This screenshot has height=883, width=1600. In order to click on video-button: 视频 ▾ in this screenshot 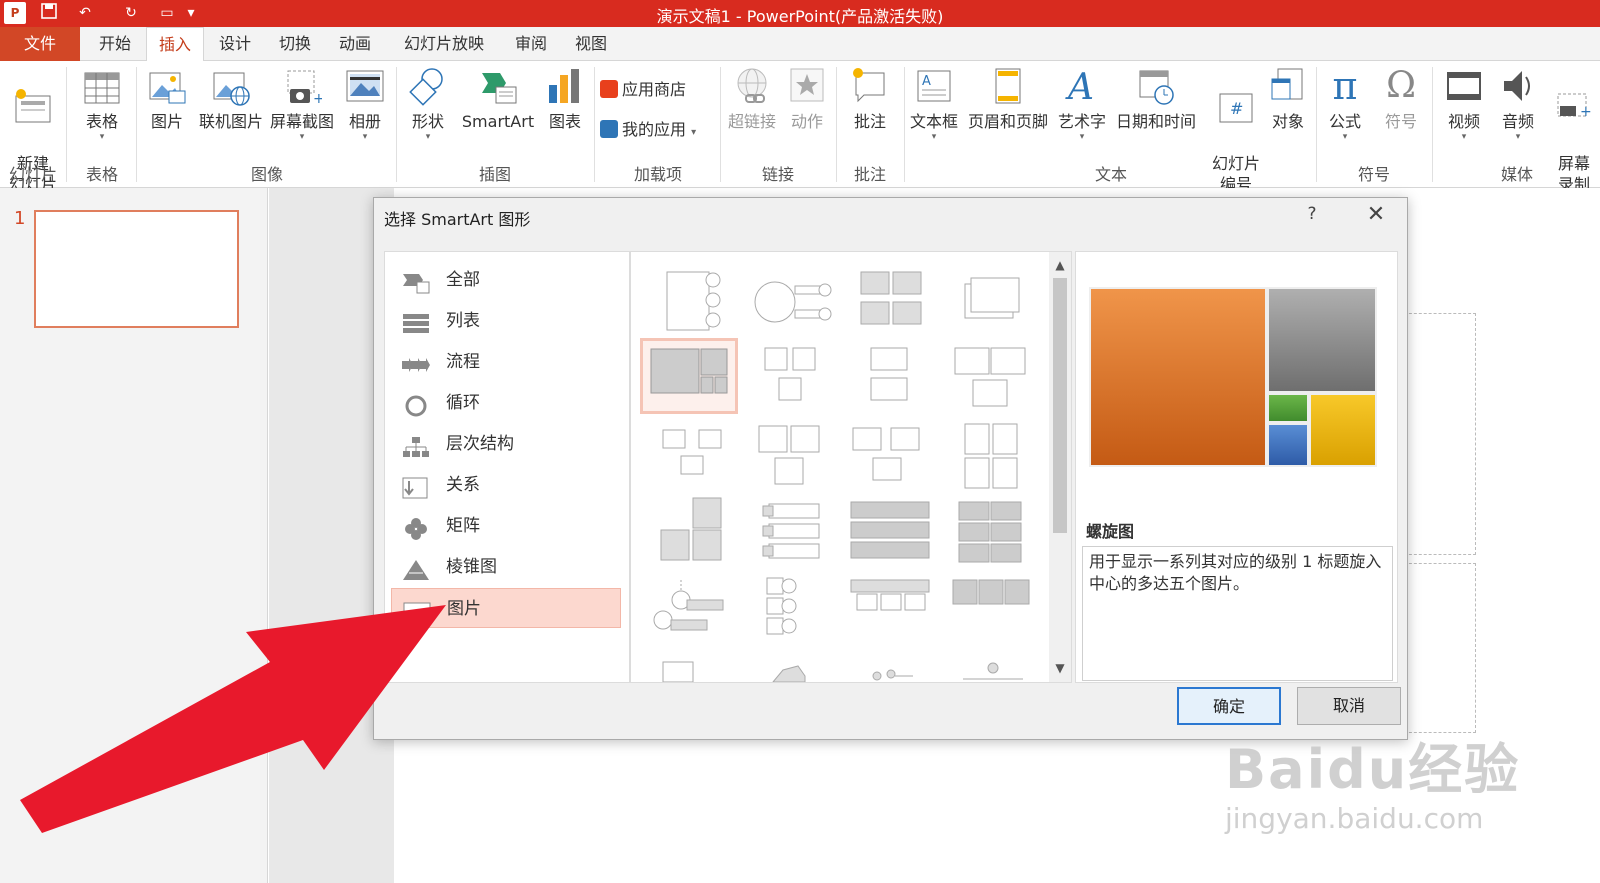, I will do `click(1464, 103)`.